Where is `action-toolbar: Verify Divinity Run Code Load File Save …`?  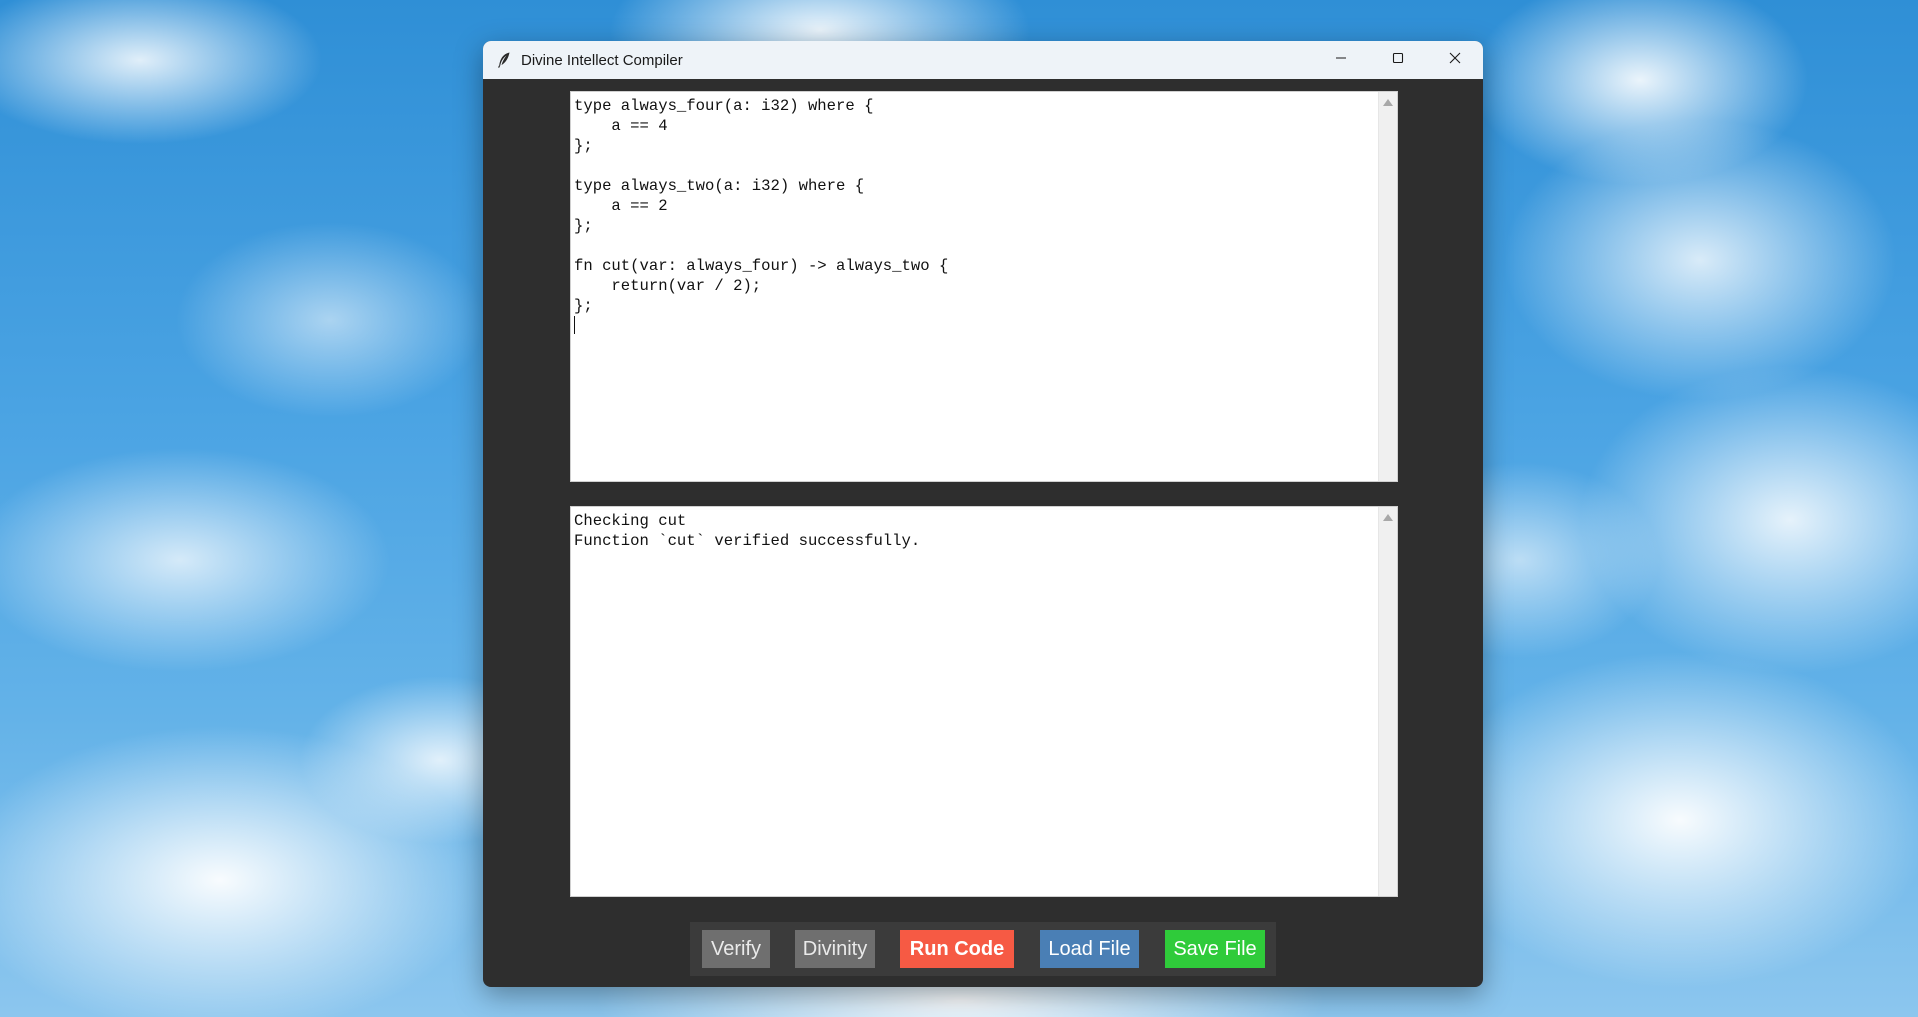
action-toolbar: Verify Divinity Run Code Load File Save … is located at coordinates (983, 949).